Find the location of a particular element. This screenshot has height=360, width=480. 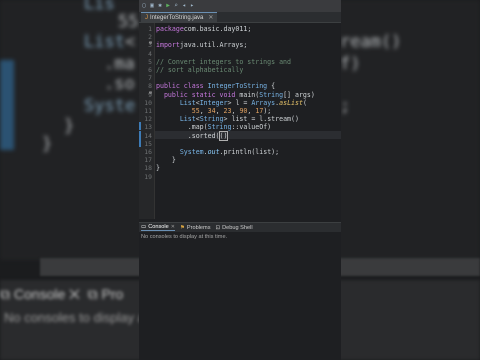

code-line: List<Integer> l = Arrays.asList( is located at coordinates (231, 103).